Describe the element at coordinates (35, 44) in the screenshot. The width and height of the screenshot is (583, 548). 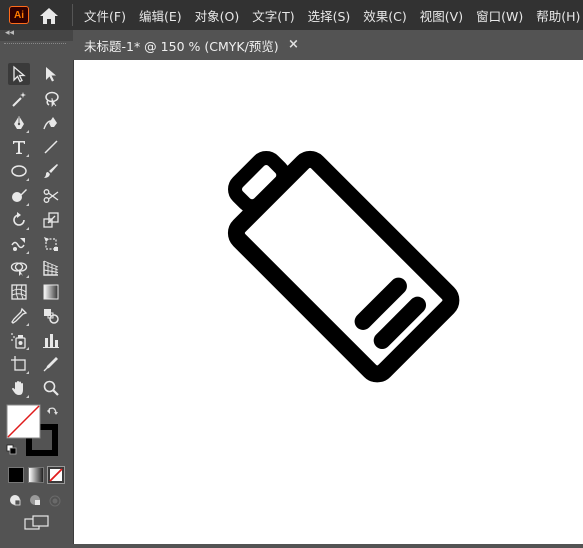
I see `panel-grip` at that location.